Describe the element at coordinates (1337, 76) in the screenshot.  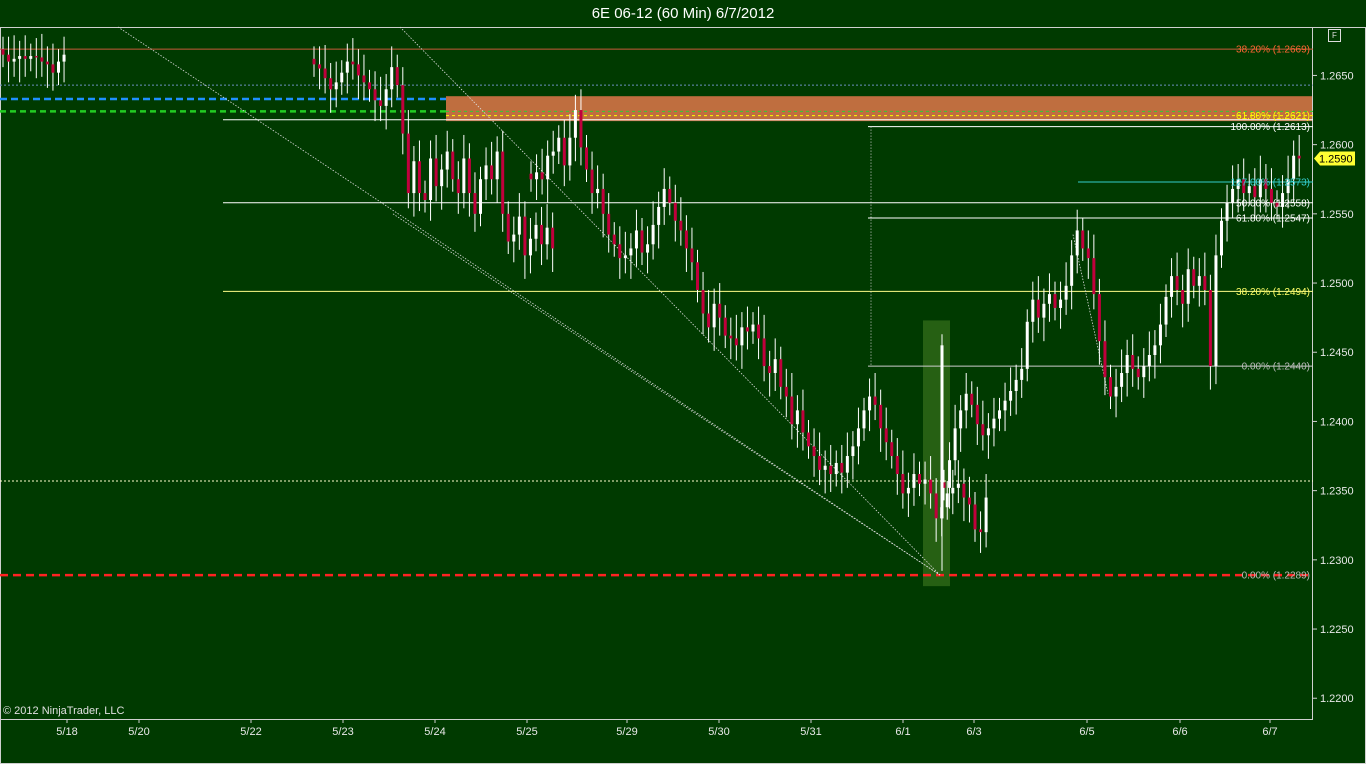
I see `y-tick-label: 1.2650` at that location.